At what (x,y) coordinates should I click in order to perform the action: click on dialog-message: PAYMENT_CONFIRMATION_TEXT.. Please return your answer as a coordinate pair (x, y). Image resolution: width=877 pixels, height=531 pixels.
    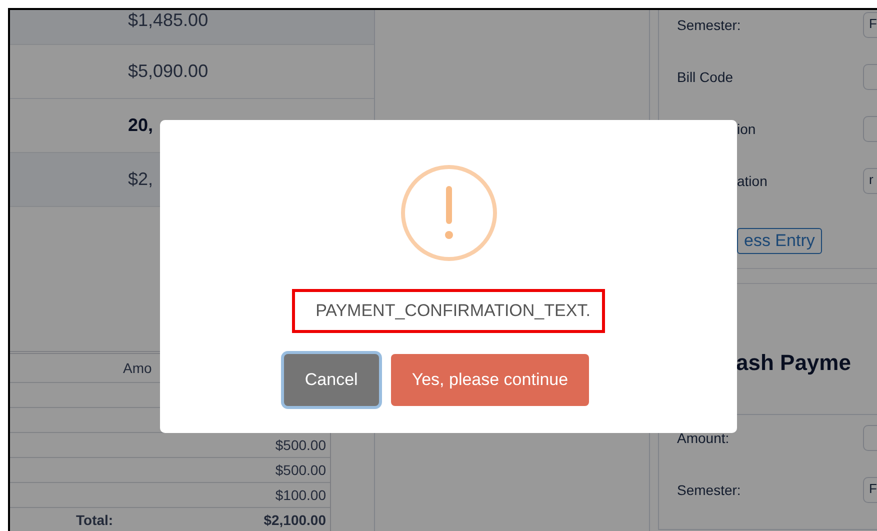
    Looking at the image, I should click on (449, 311).